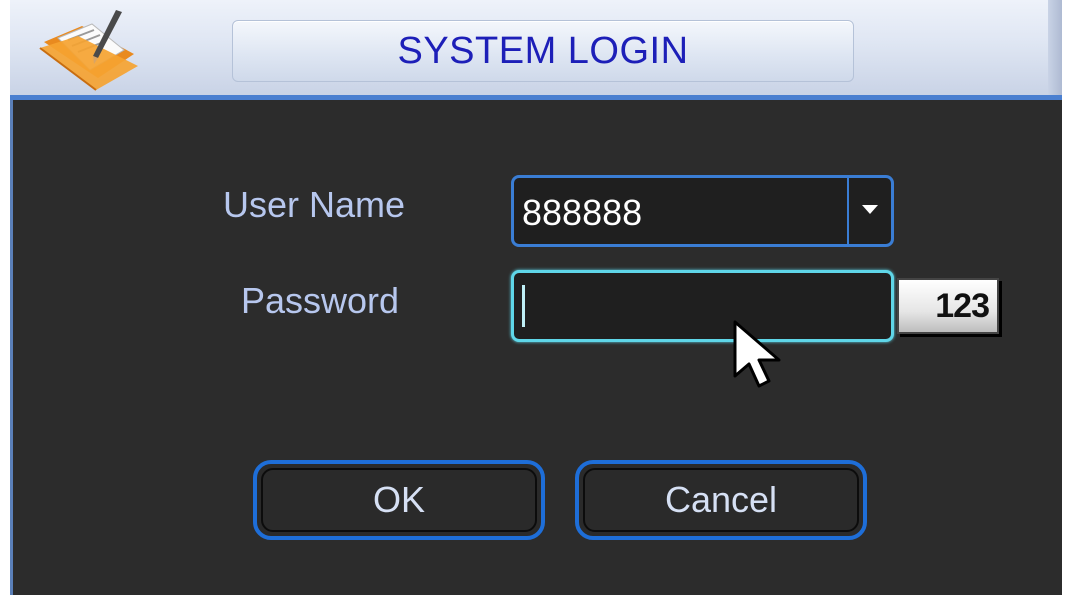 The height and width of the screenshot is (595, 1074). Describe the element at coordinates (702, 306) in the screenshot. I see `password-input` at that location.